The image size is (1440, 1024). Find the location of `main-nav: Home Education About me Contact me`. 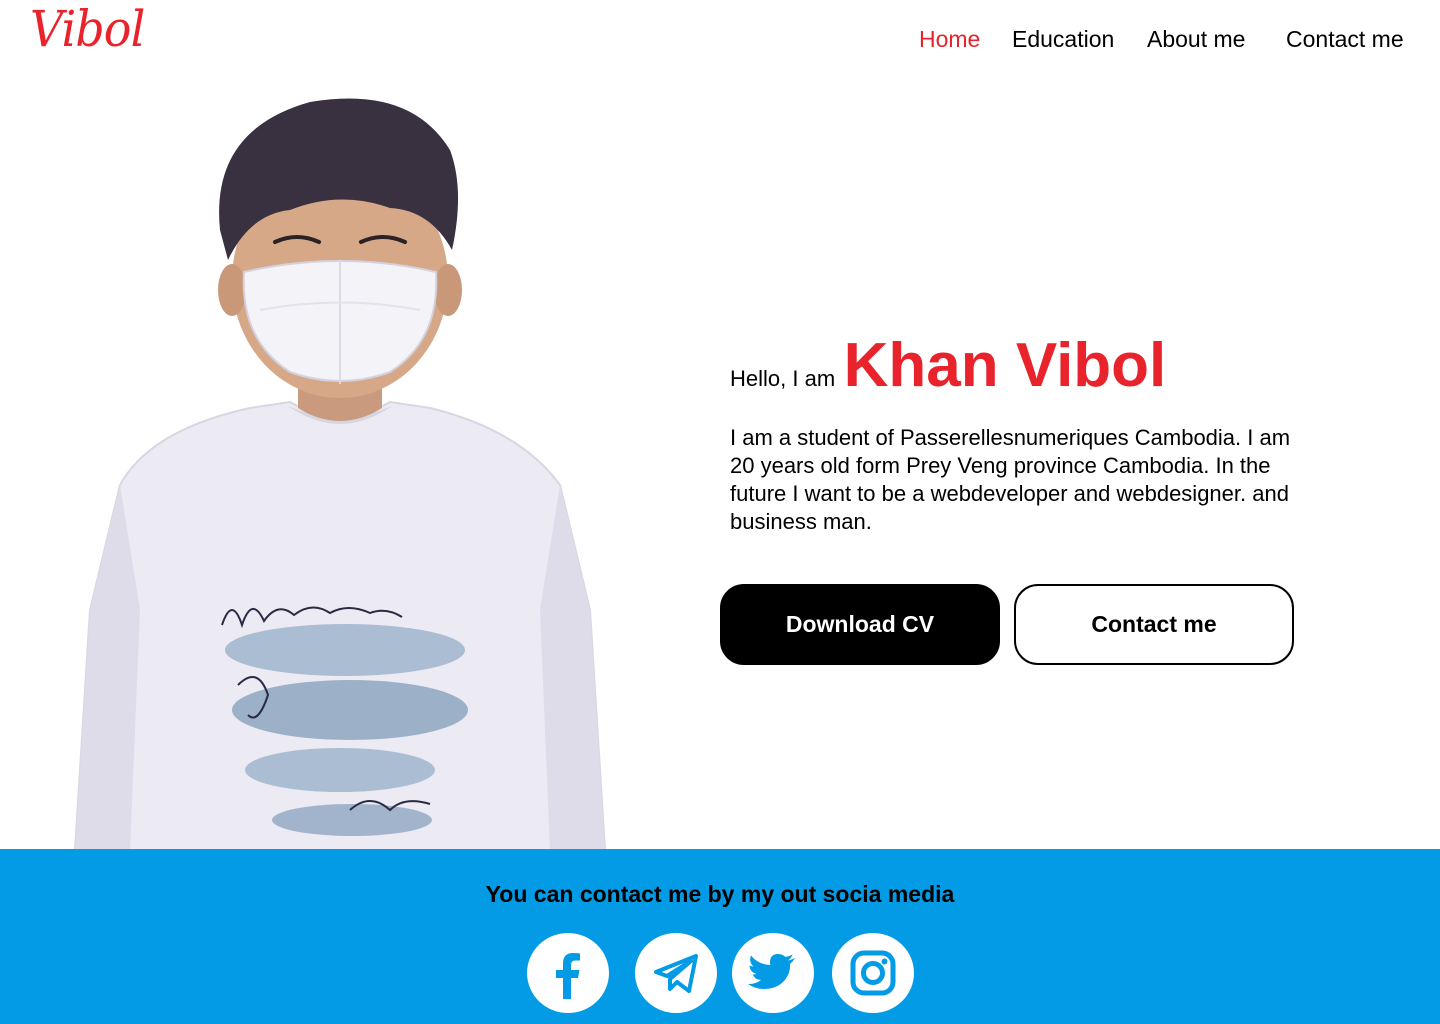

main-nav: Home Education About me Contact me is located at coordinates (720, 42).